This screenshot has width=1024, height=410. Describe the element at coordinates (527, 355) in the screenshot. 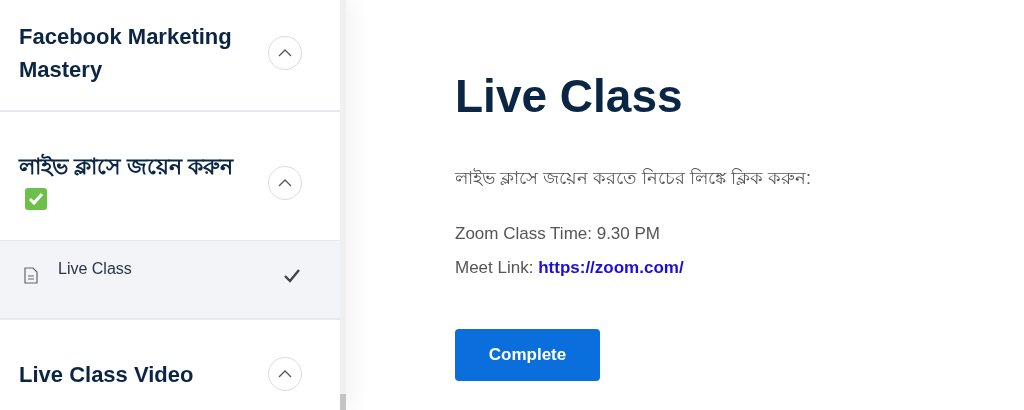

I see `complete-button: Complete` at that location.